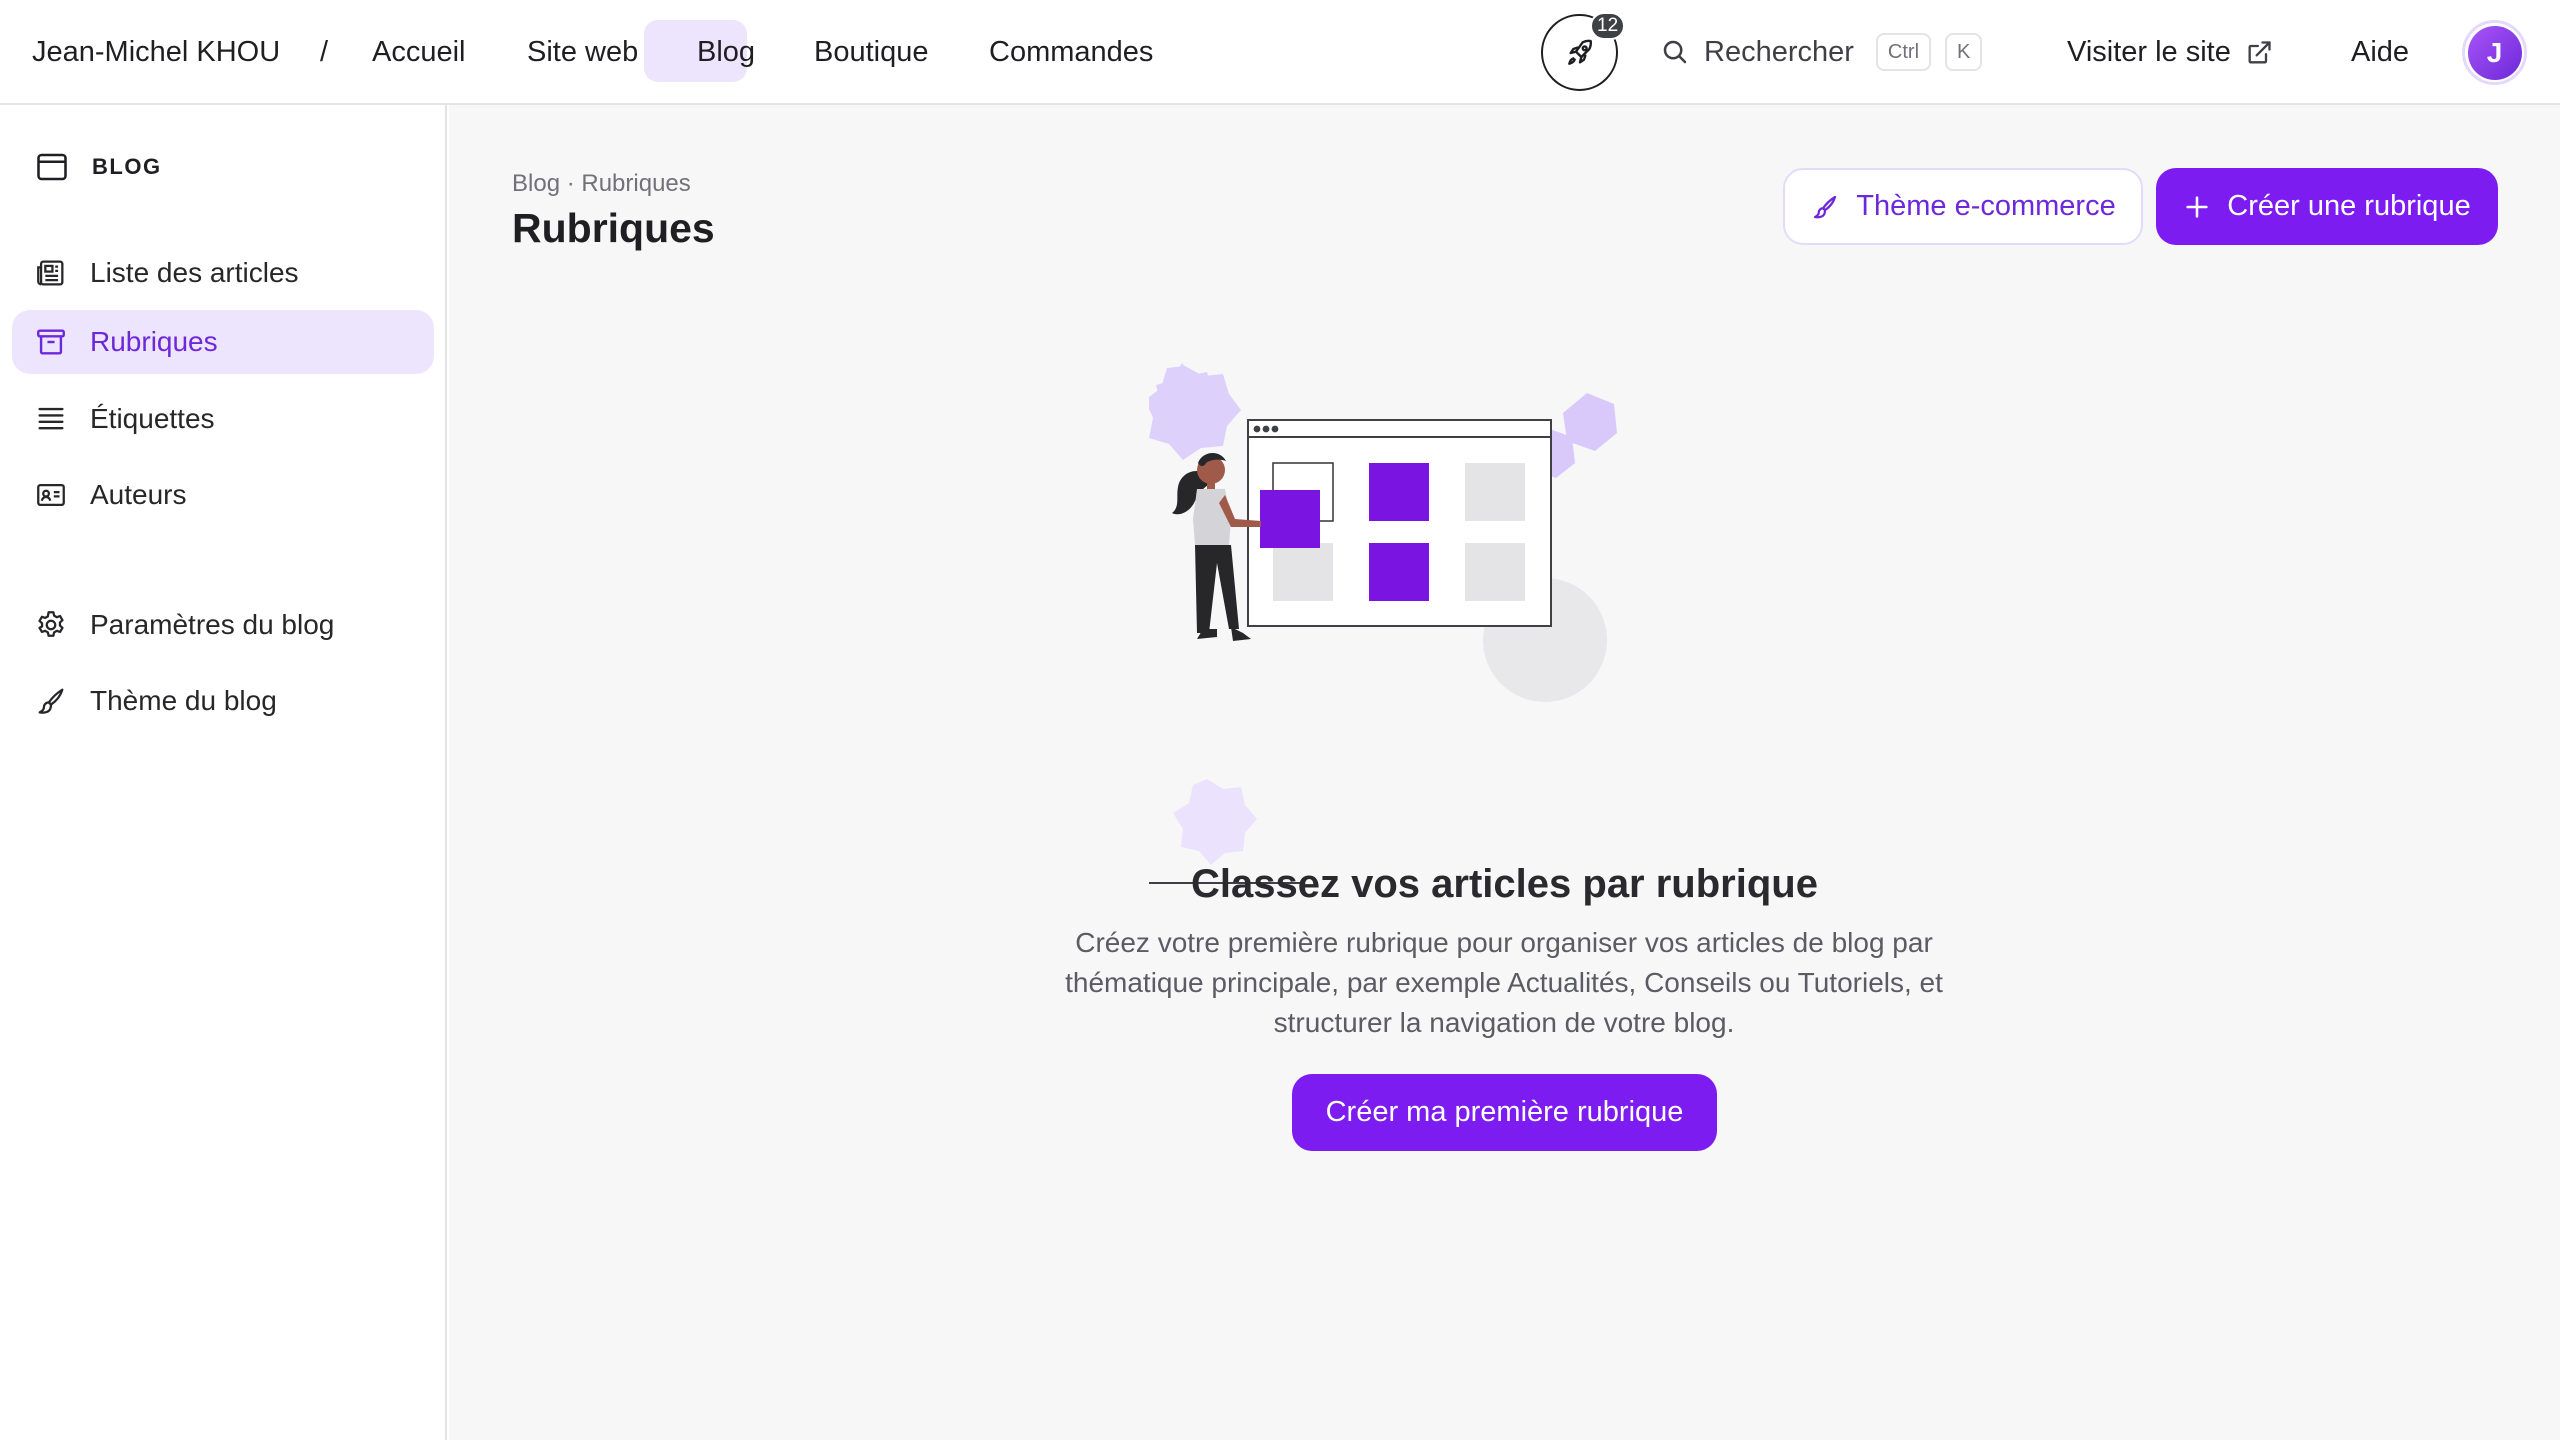 The width and height of the screenshot is (2560, 1440). I want to click on sidebar-item-label: Thème du blog, so click(183, 700).